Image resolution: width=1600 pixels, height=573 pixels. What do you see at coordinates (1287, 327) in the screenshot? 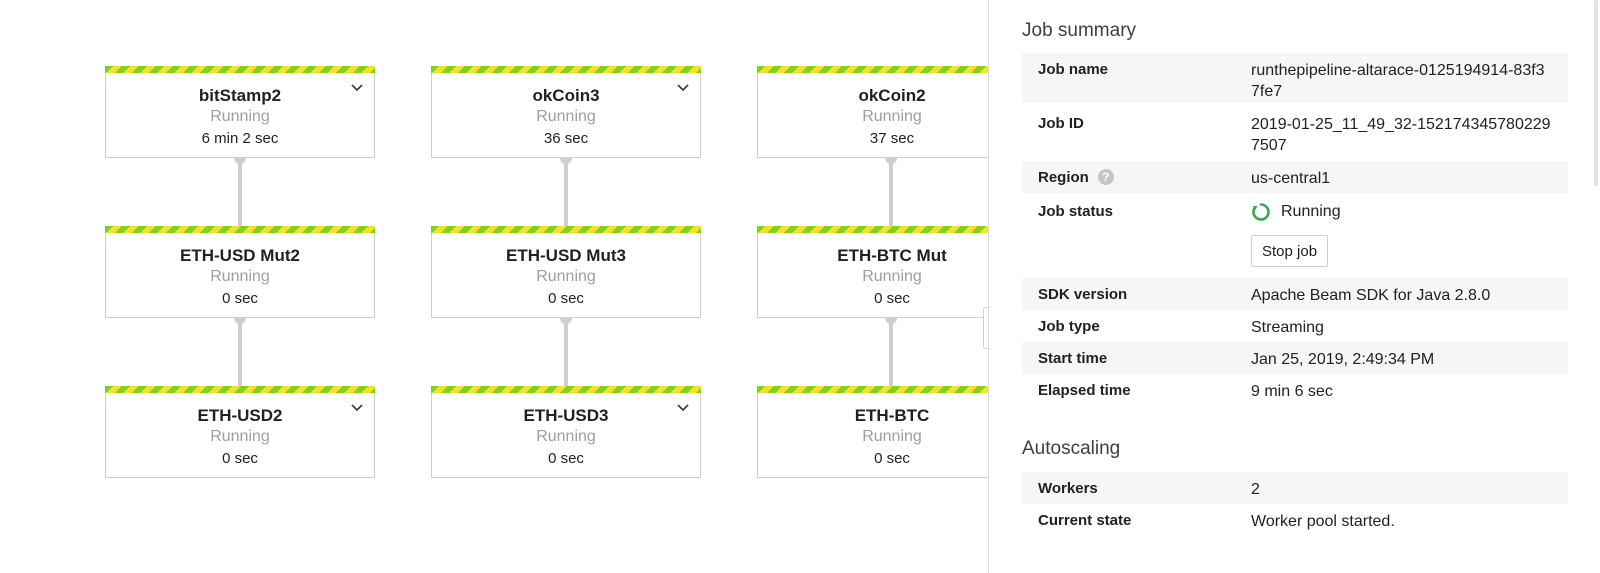
I see `job-type-value: Streaming` at bounding box center [1287, 327].